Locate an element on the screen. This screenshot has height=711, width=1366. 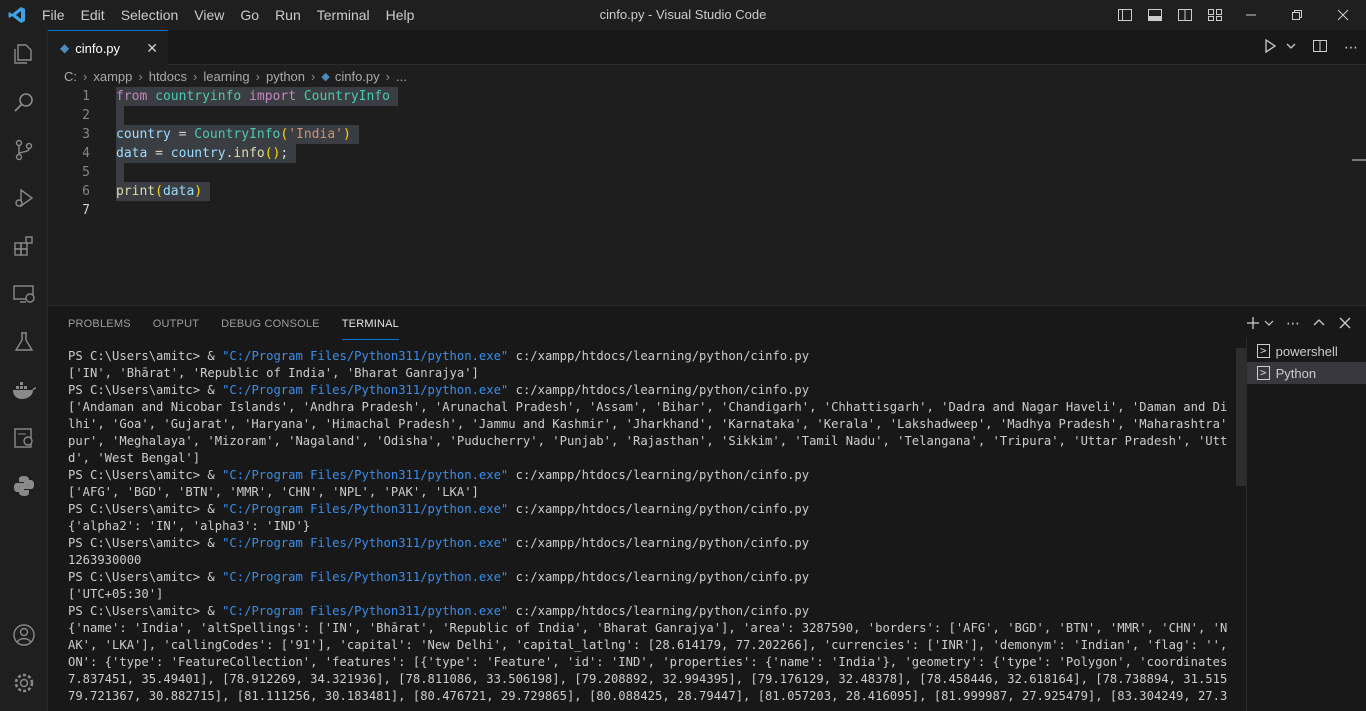
minimap-slider is located at coordinates (1359, 160).